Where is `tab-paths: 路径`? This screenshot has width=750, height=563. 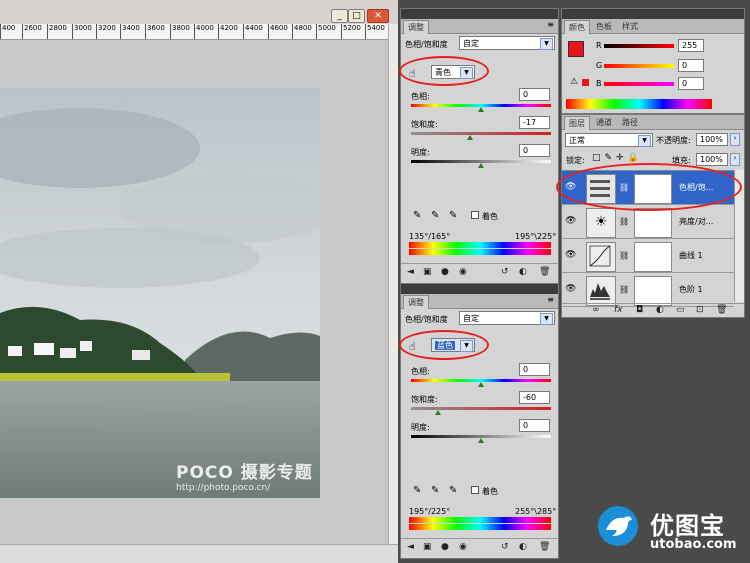 tab-paths: 路径 is located at coordinates (630, 122).